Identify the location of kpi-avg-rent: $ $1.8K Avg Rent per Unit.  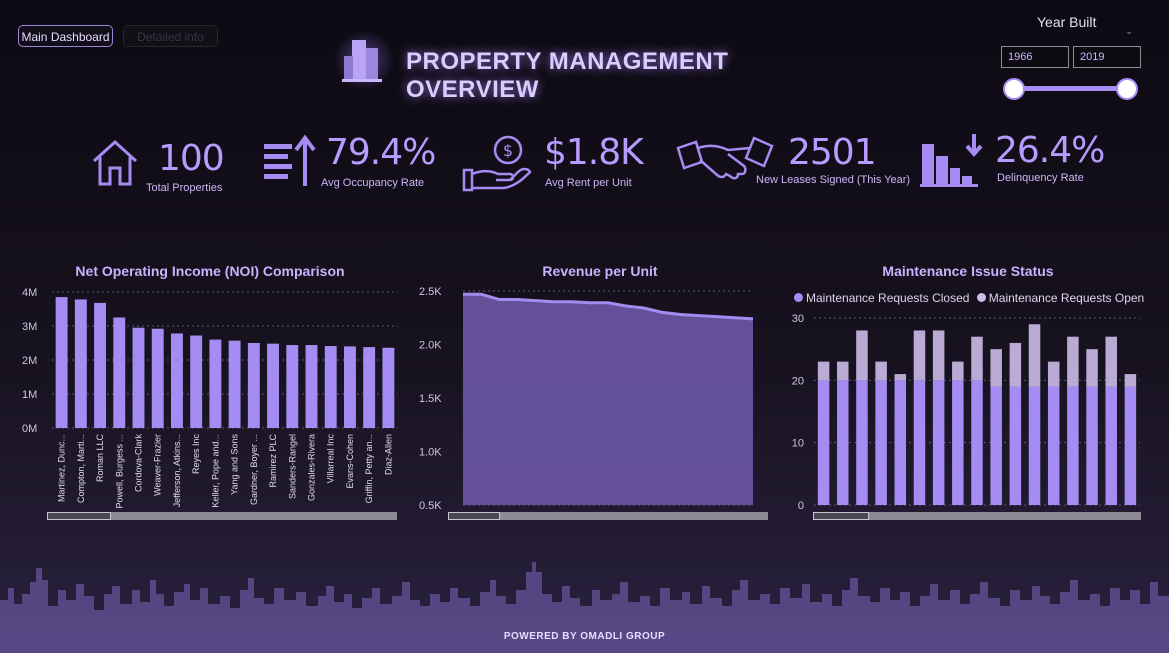
(552, 166).